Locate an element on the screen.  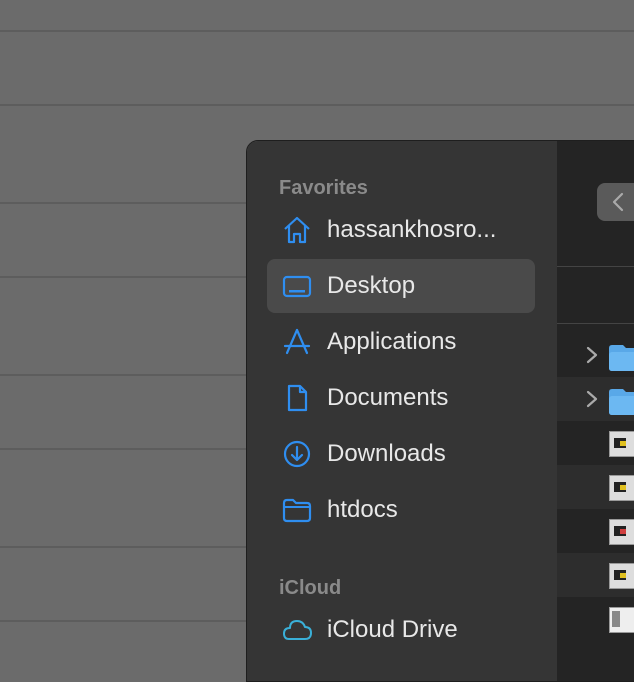
section-title-icloud: iCloud is located at coordinates (310, 588).